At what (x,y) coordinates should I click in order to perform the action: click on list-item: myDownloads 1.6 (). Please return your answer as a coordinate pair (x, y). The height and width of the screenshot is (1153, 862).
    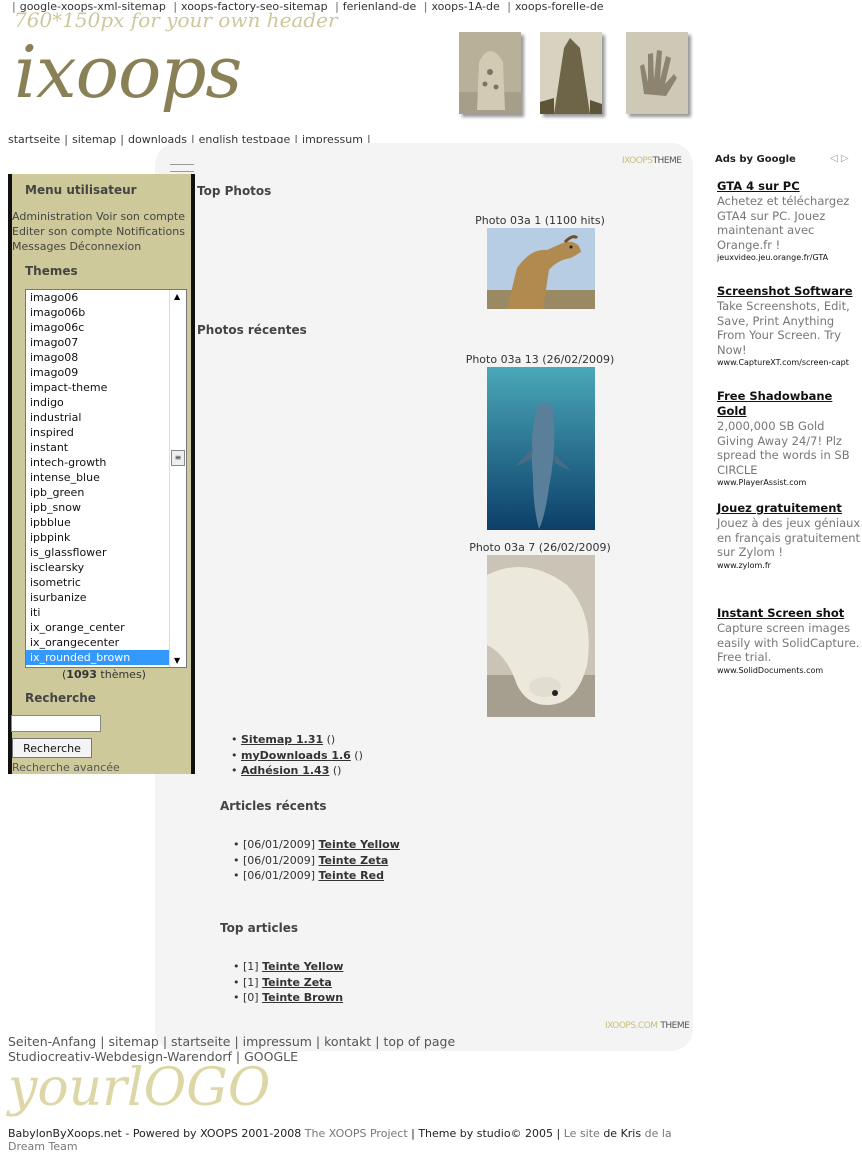
    Looking at the image, I should click on (297, 756).